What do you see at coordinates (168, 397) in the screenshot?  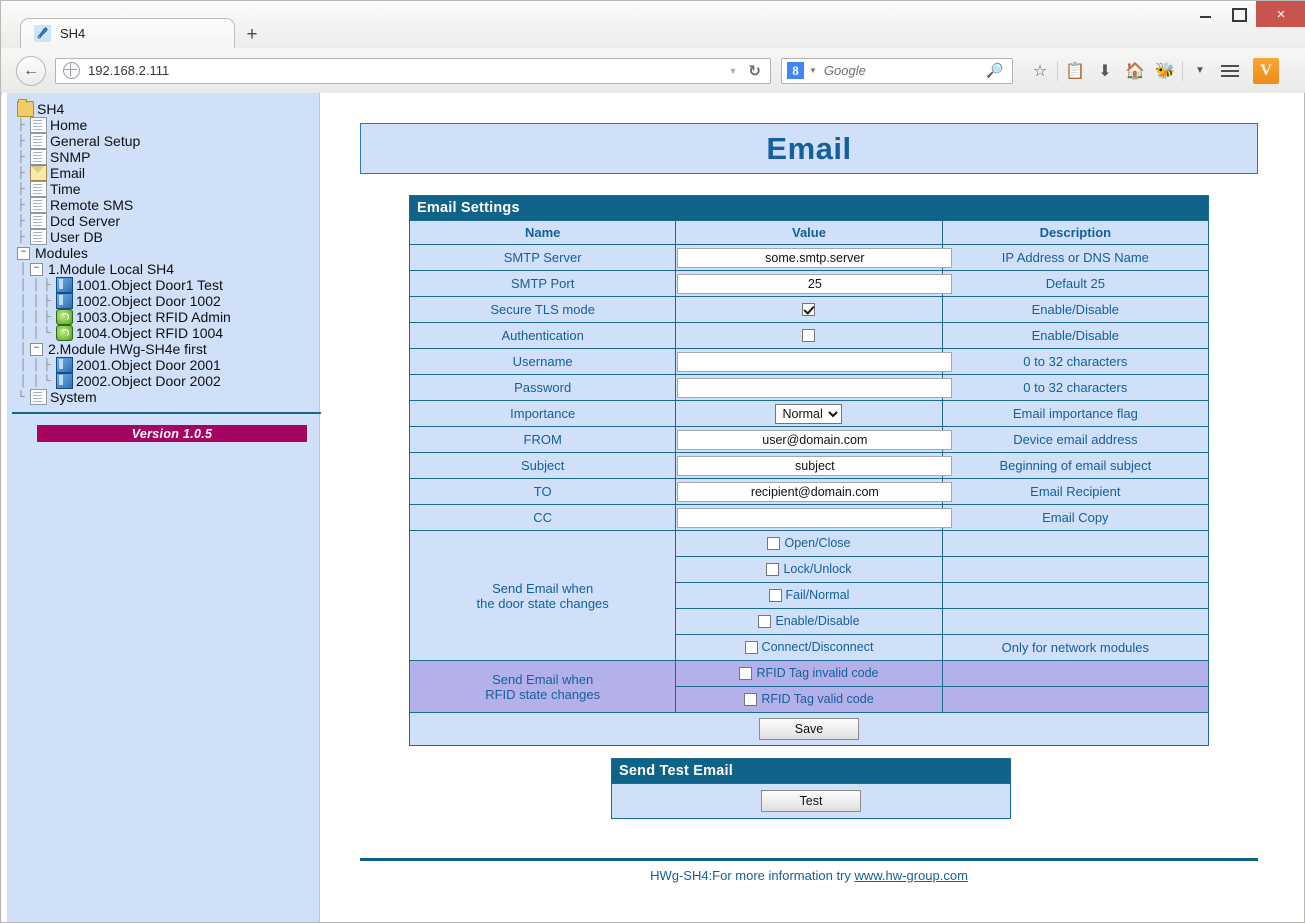 I see `sidebar-item-system: └ System` at bounding box center [168, 397].